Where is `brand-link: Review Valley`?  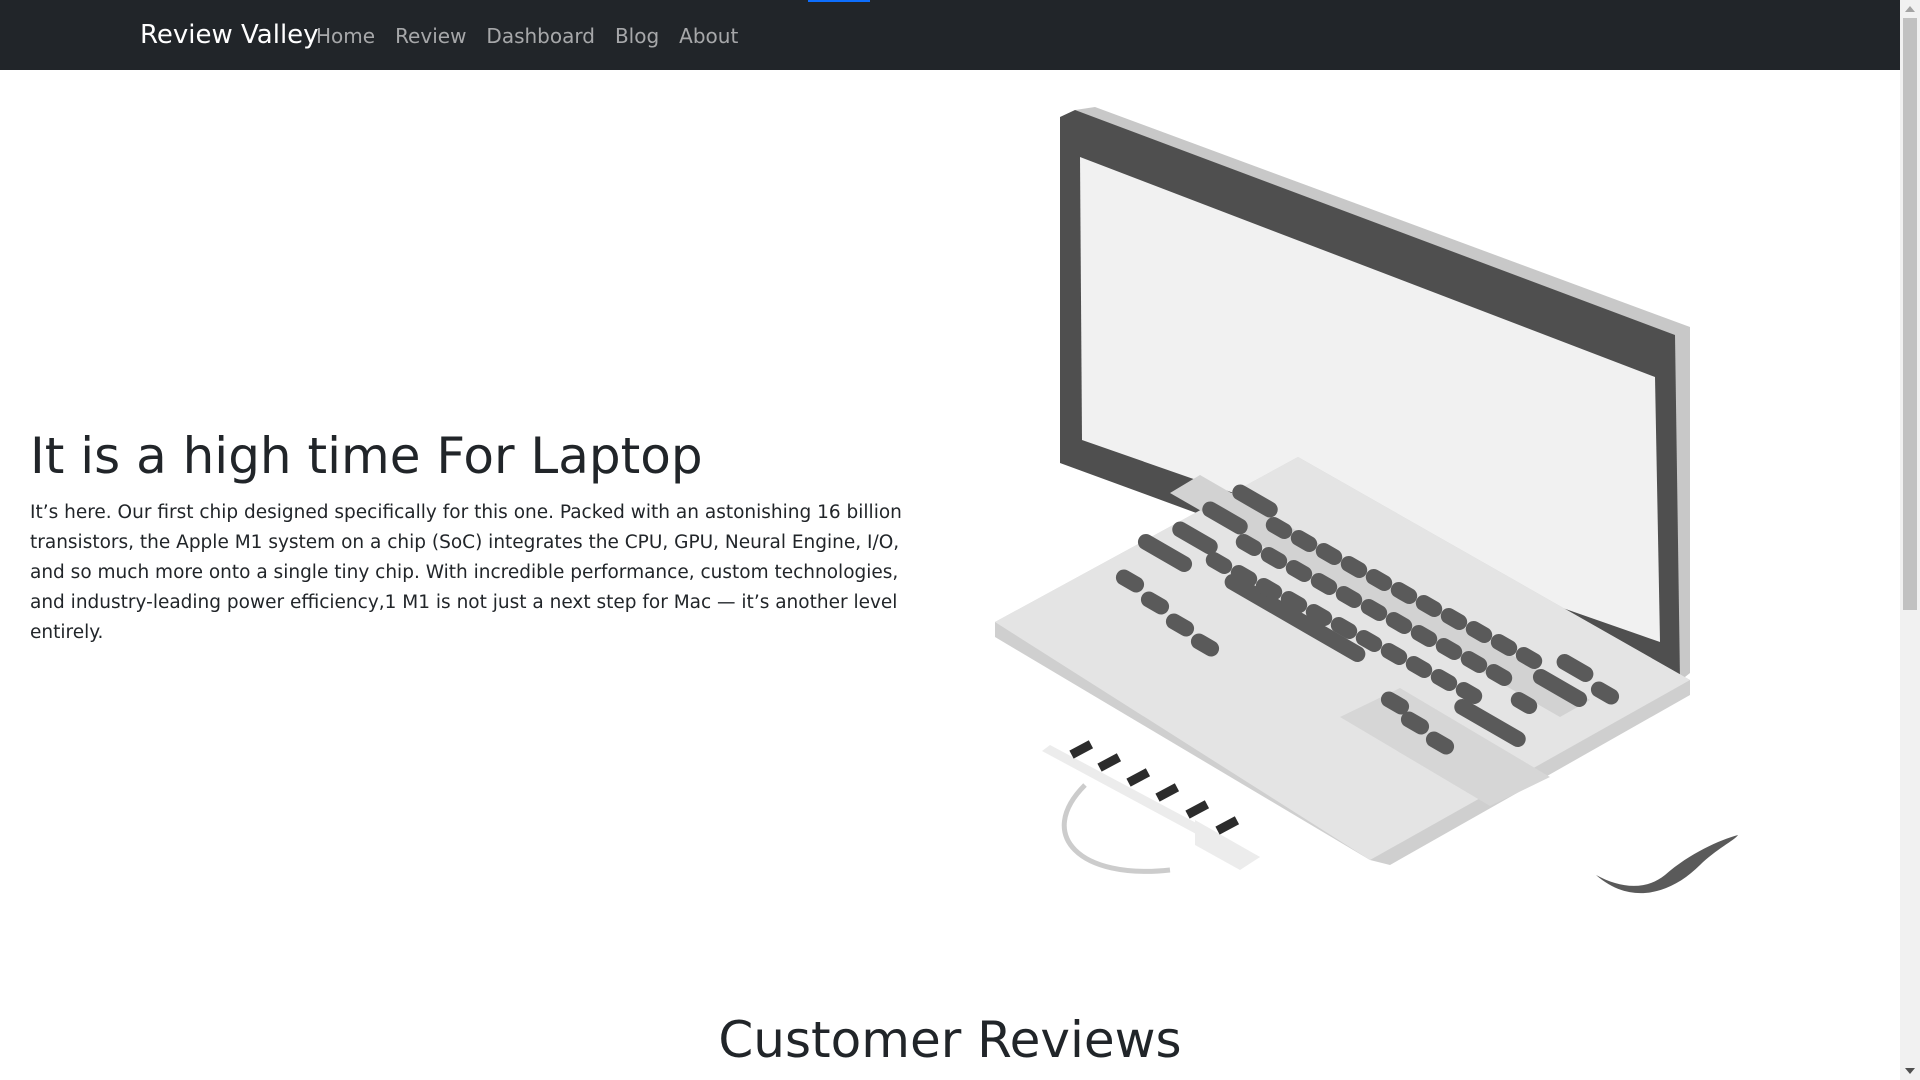 brand-link: Review Valley is located at coordinates (229, 35).